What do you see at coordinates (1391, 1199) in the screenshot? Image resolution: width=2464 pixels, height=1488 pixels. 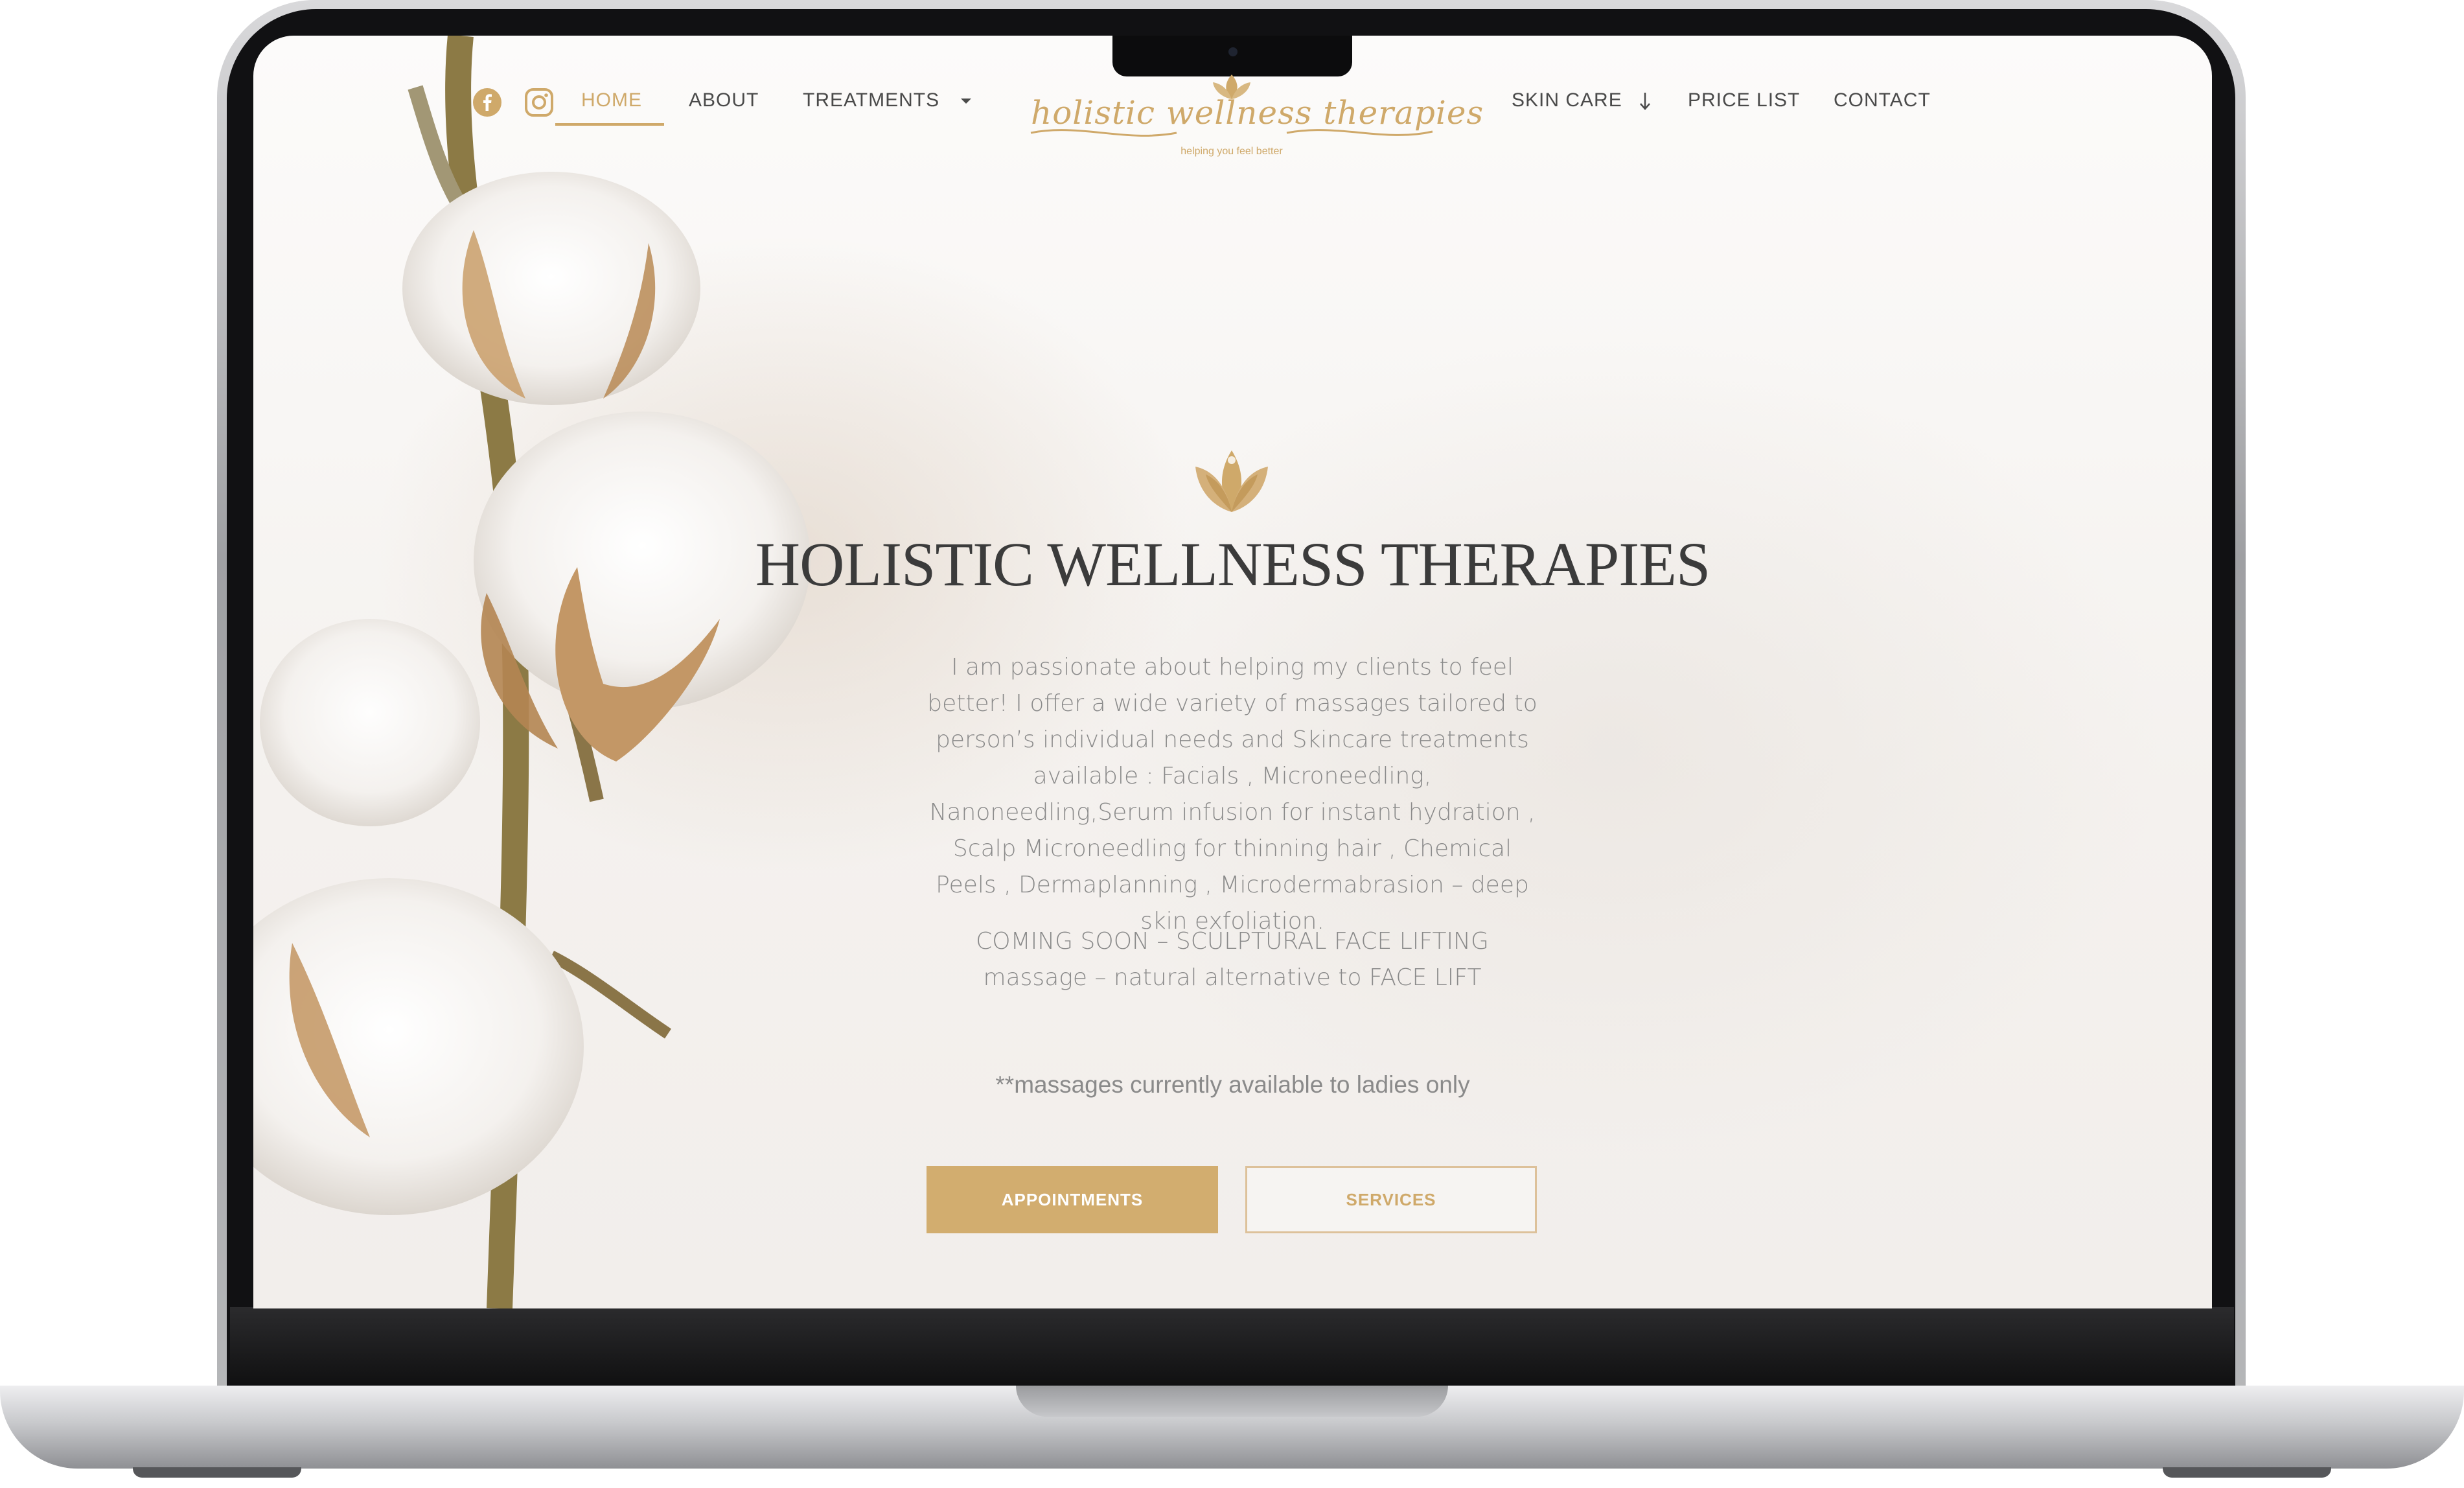 I see `services-button: SERVICES` at bounding box center [1391, 1199].